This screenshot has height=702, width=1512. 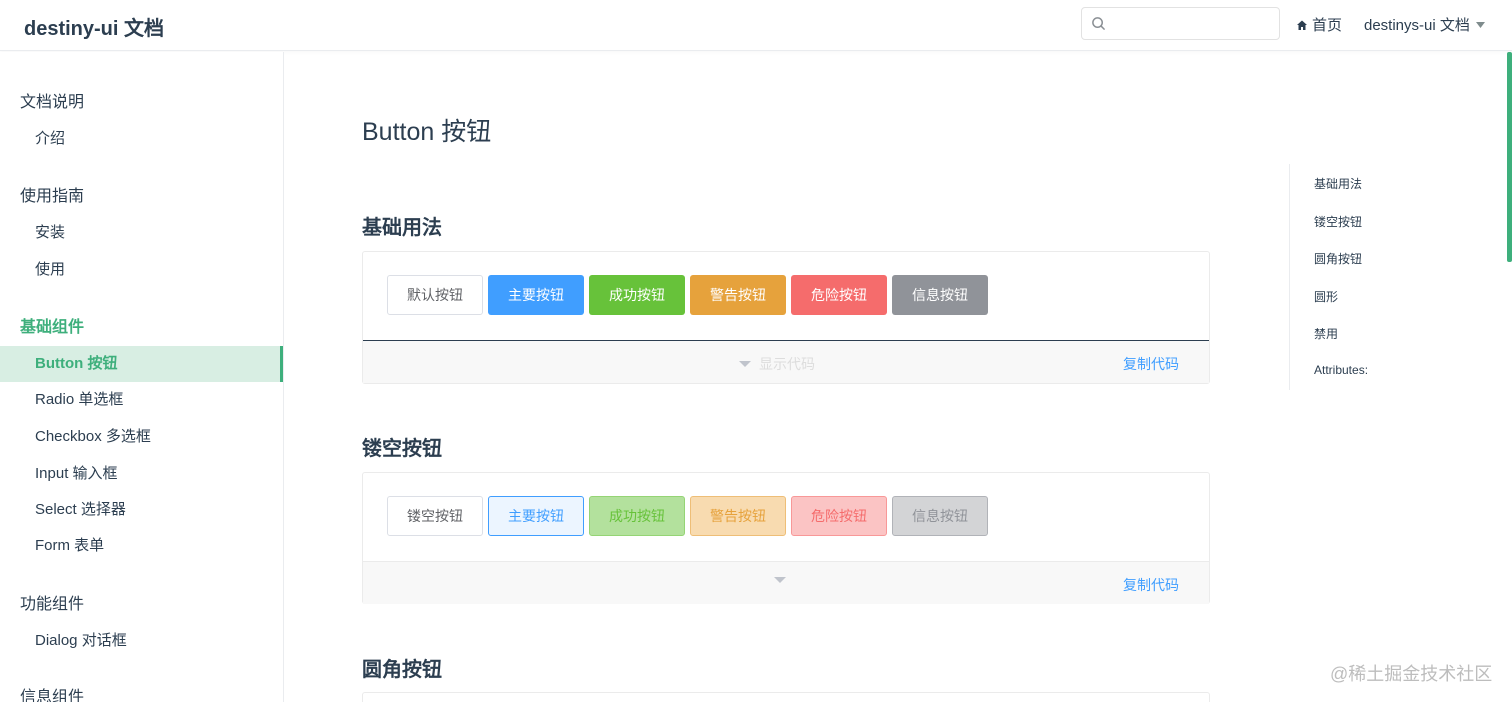 What do you see at coordinates (94, 26) in the screenshot?
I see `site-brand: destiny-ui 文档` at bounding box center [94, 26].